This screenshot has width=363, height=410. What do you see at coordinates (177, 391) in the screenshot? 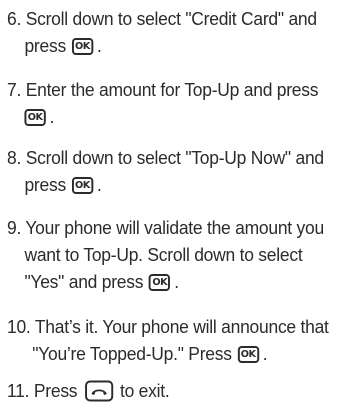
I see `step-11: 11. Press to exit.` at bounding box center [177, 391].